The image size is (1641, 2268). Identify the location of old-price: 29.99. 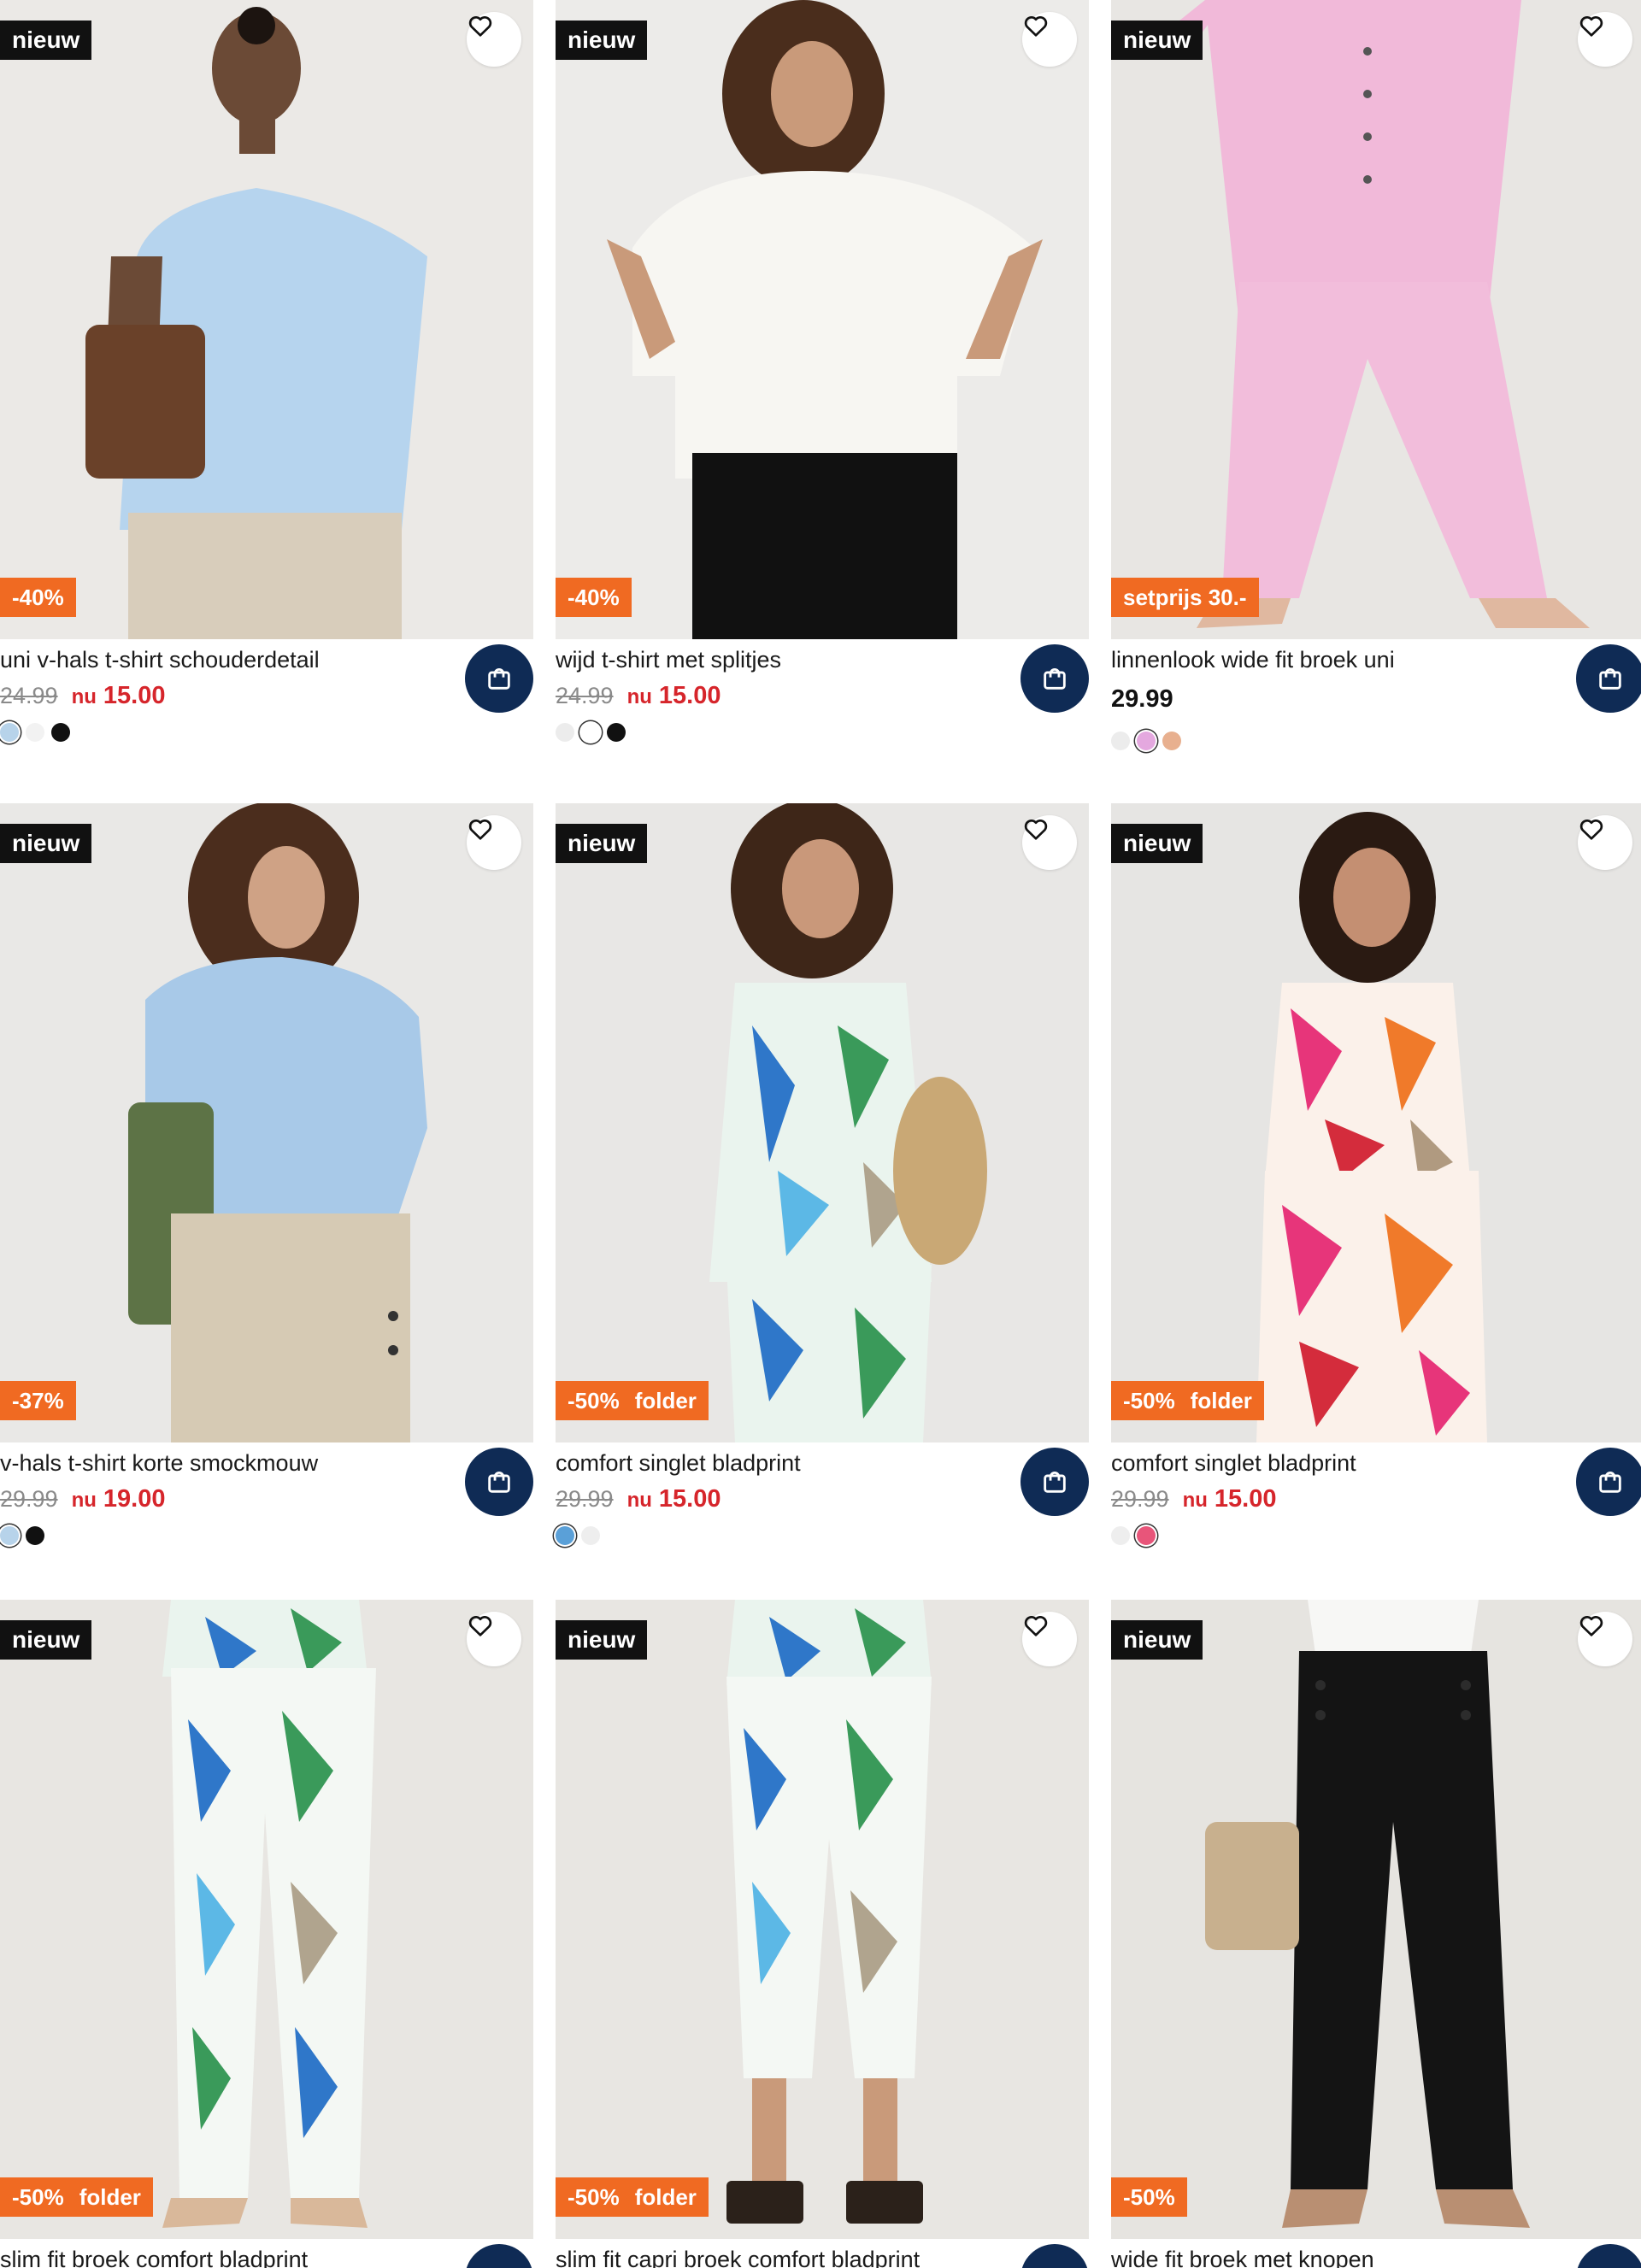
(29, 1499).